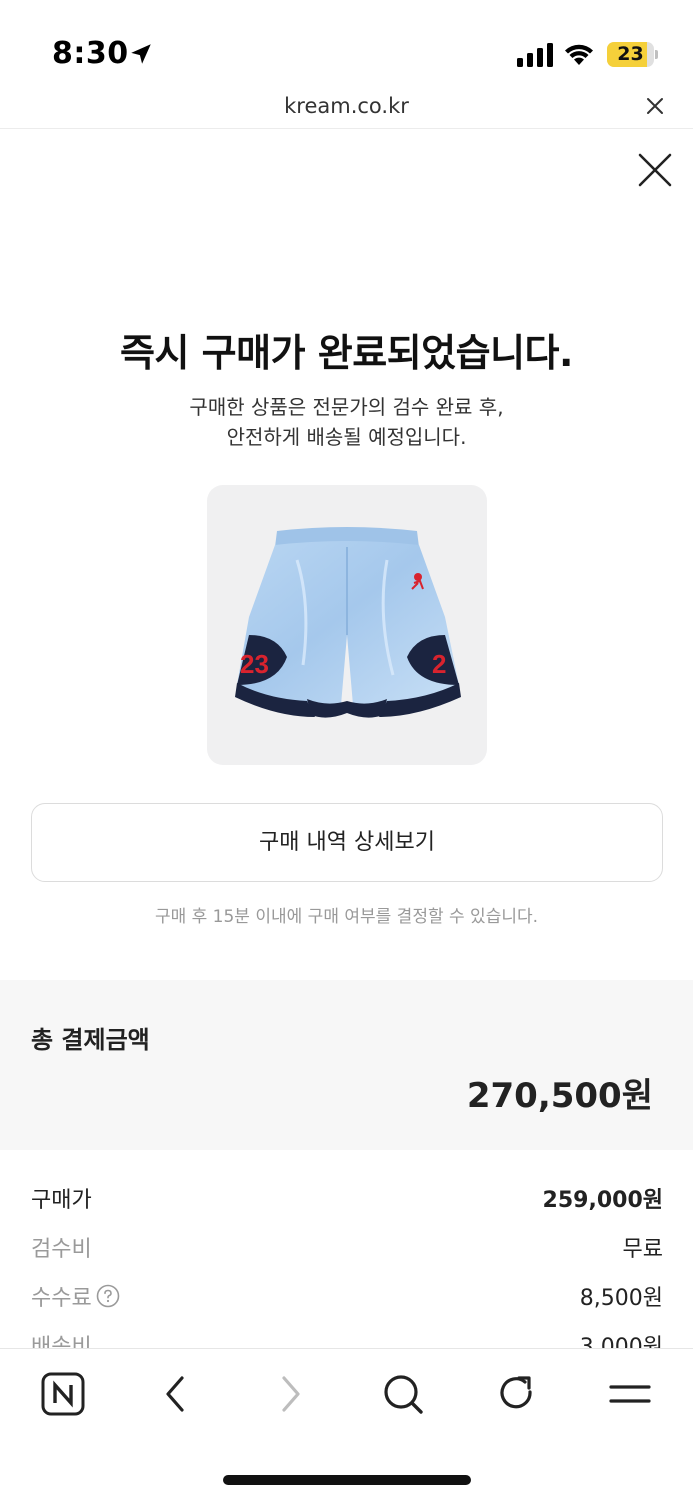 This screenshot has width=693, height=1500. I want to click on search-icon, so click(403, 1394).